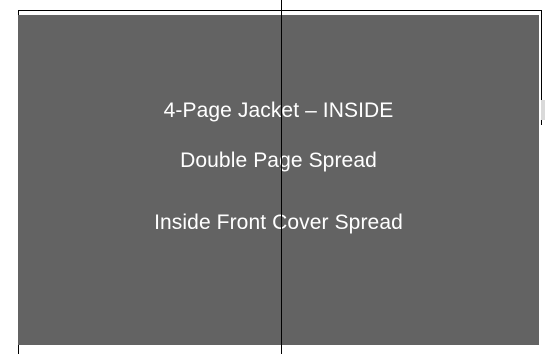  Describe the element at coordinates (543, 110) in the screenshot. I see `edge-mark` at that location.